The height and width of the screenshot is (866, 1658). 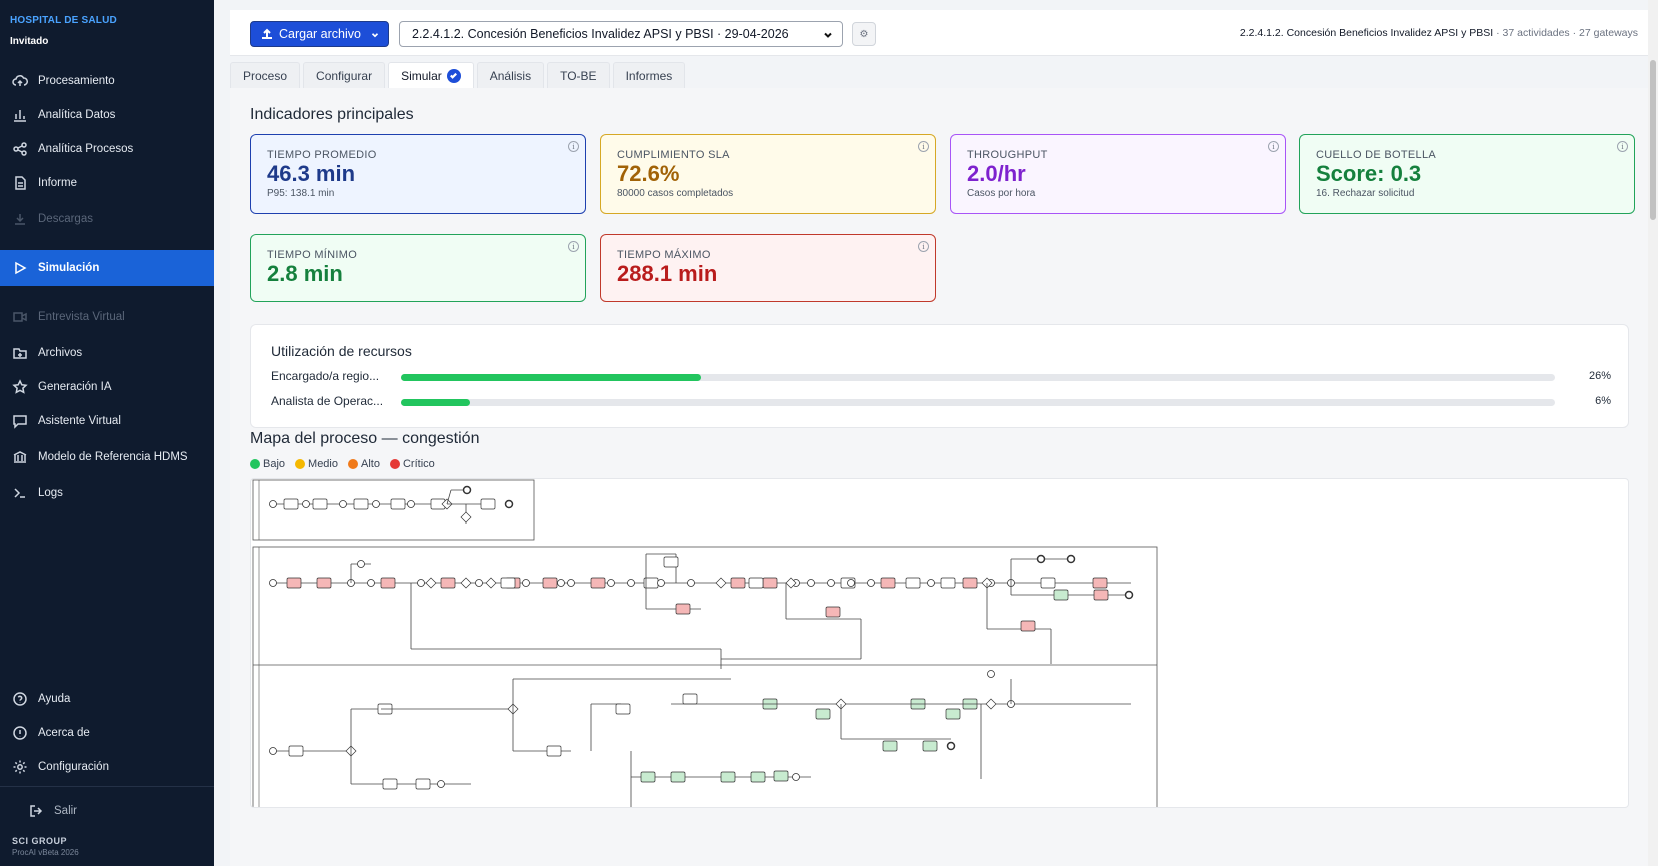 What do you see at coordinates (107, 767) in the screenshot?
I see `sidebar-item-configuracion: Configuración` at bounding box center [107, 767].